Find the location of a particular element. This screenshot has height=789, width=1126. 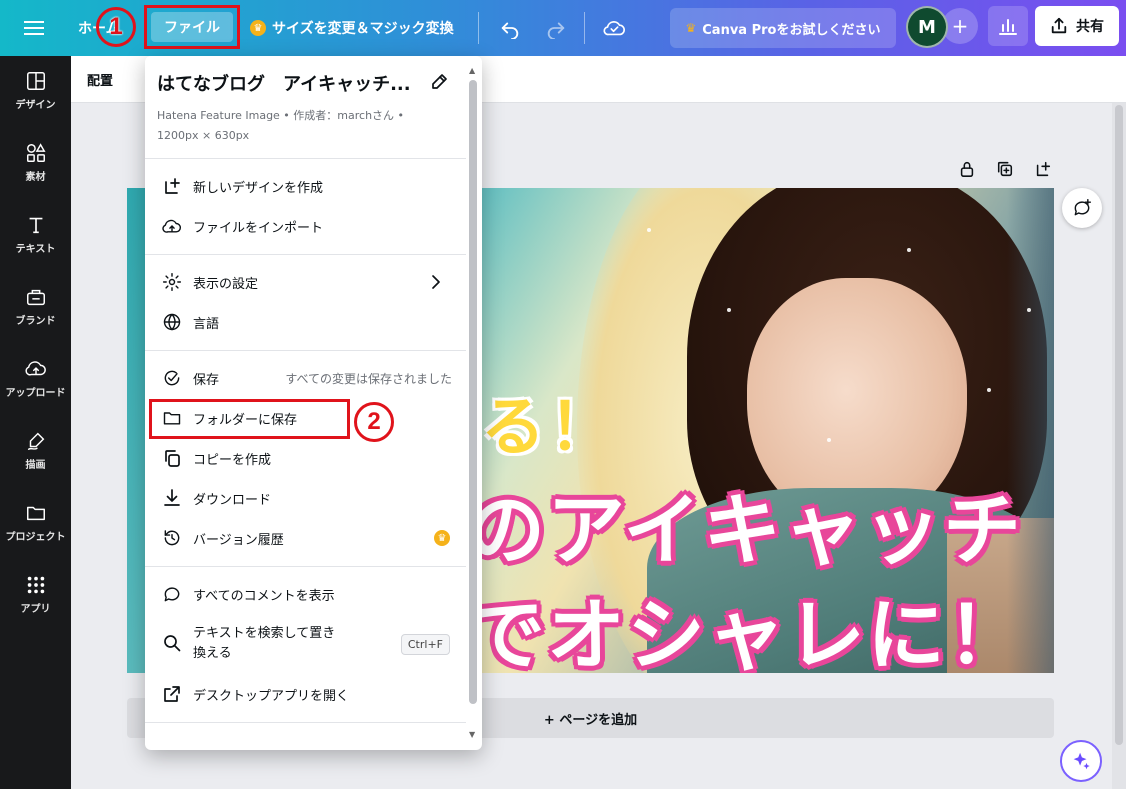

sidebar-item-upload: アップロード is located at coordinates (35, 378).